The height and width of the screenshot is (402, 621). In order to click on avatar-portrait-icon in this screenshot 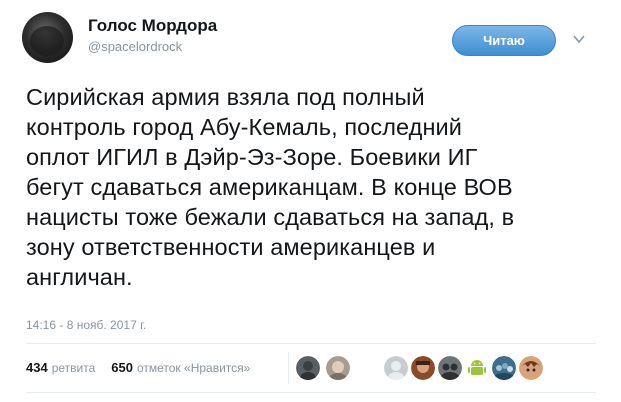, I will do `click(423, 368)`.